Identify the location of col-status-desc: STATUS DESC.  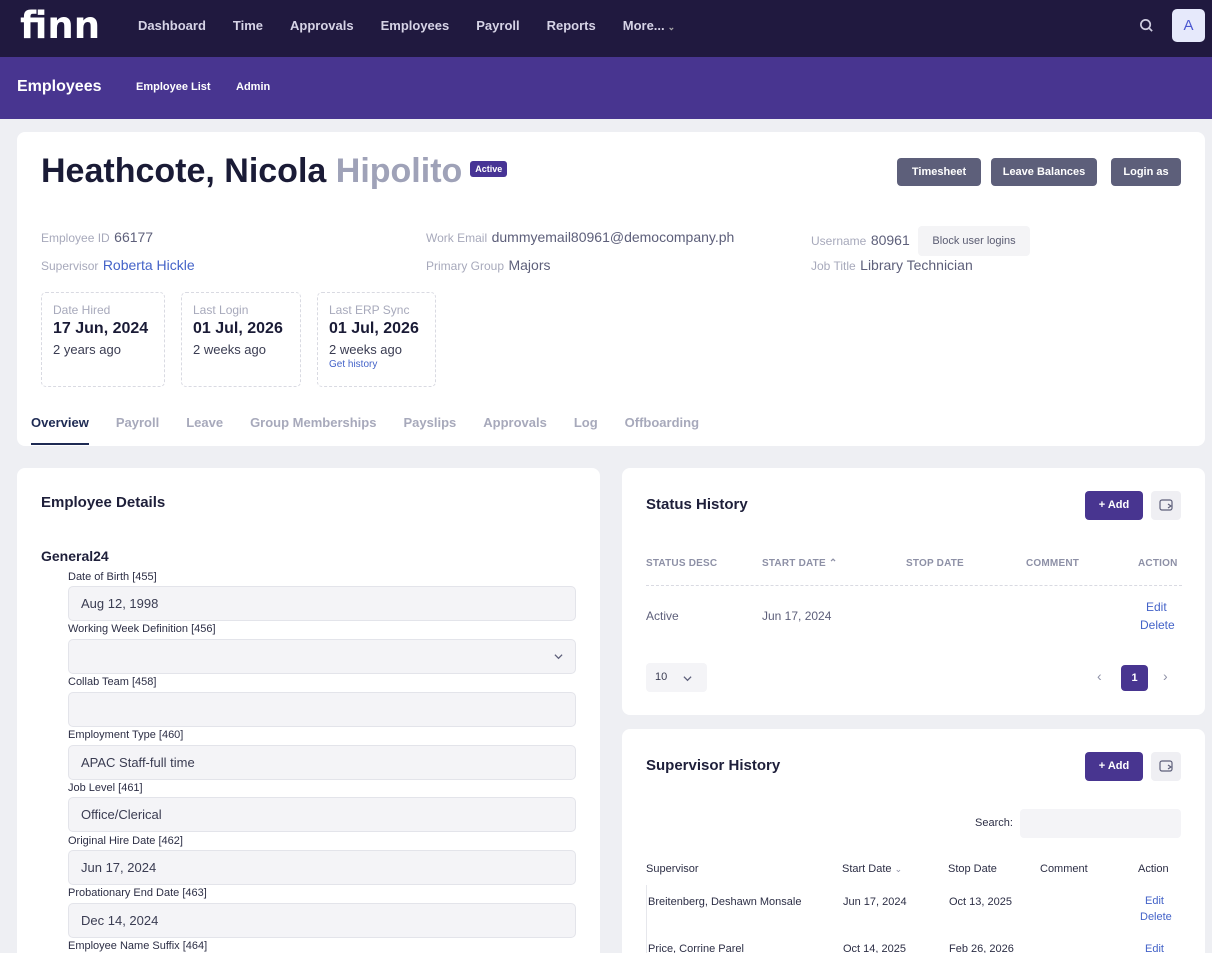
(682, 563).